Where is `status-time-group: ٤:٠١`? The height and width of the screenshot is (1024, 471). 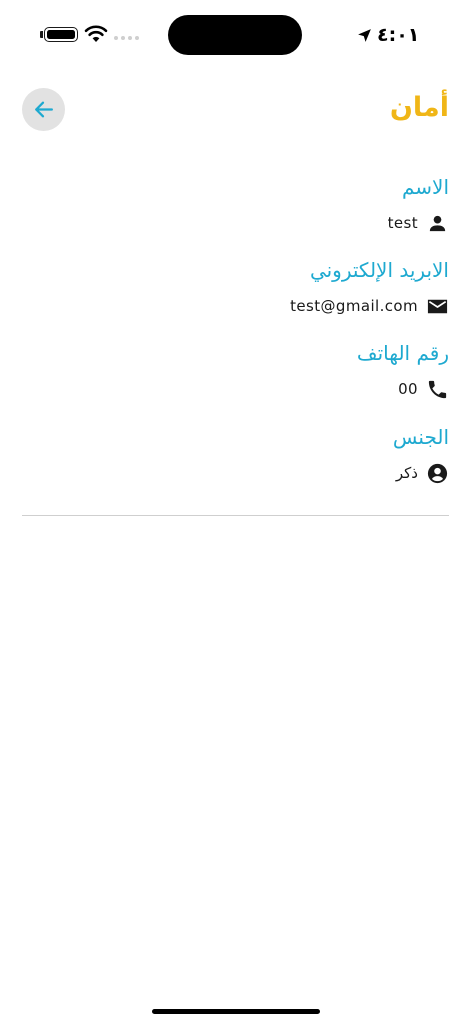
status-time-group: ٤:٠١ is located at coordinates (387, 35).